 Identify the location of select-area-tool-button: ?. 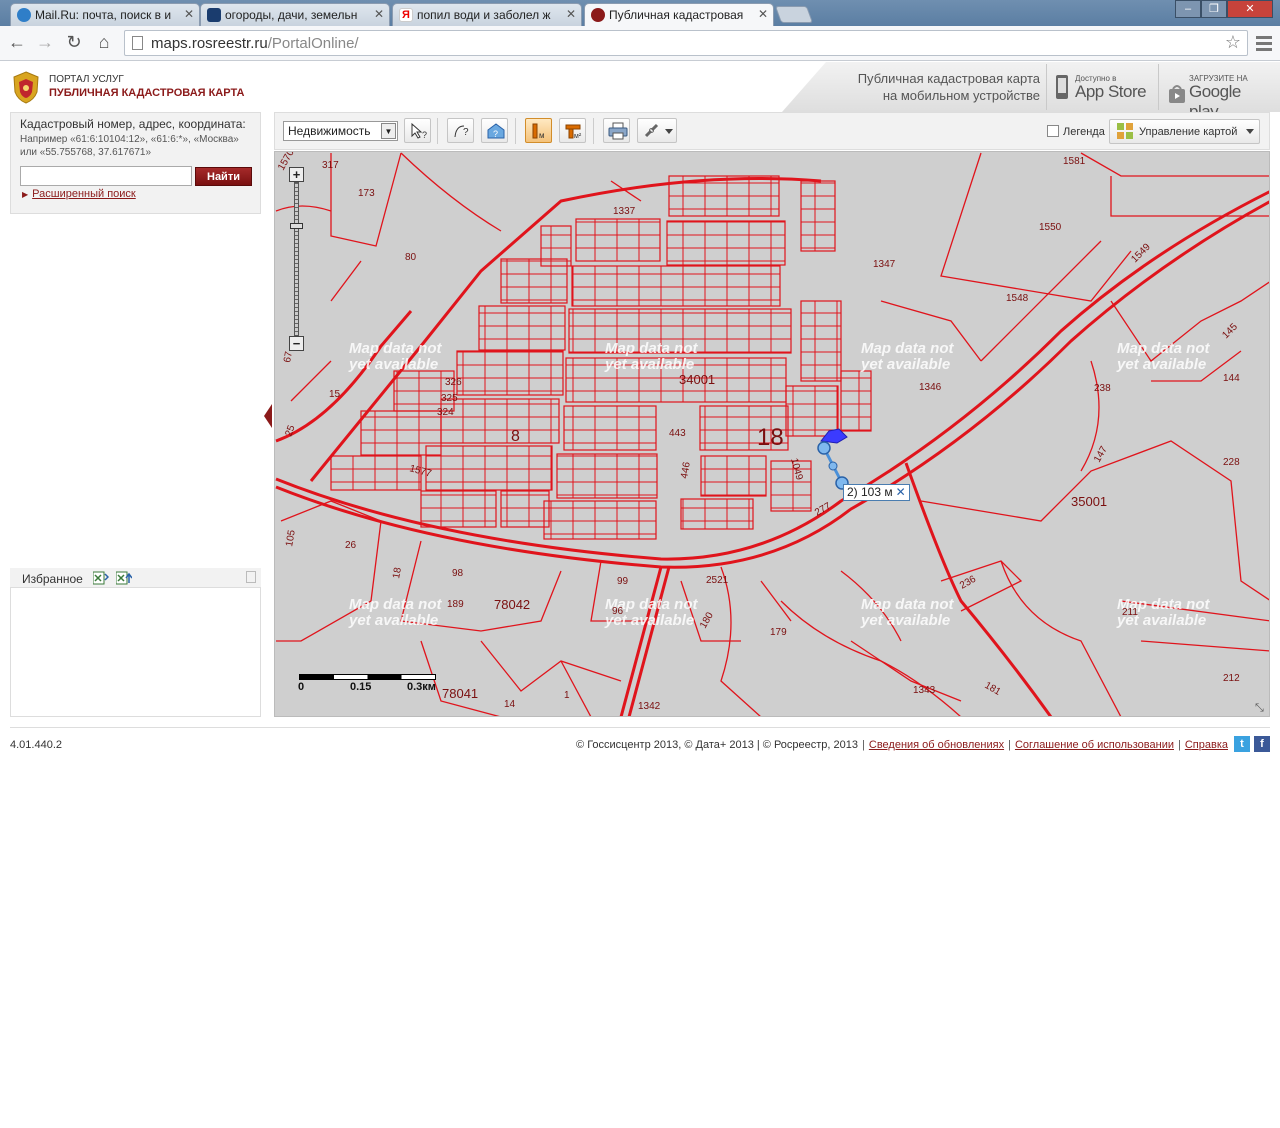
(460, 130).